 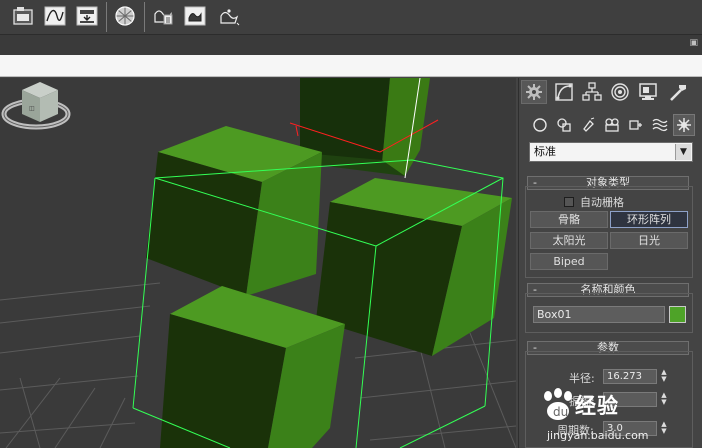 I want to click on radius-field: 16.273, so click(x=630, y=376).